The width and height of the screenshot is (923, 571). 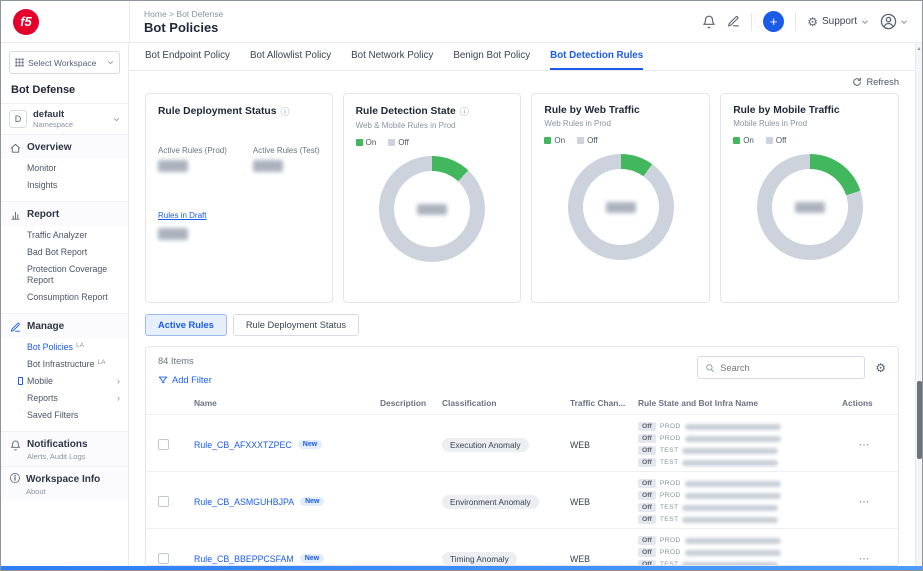 I want to click on breadcrumb-home-link: Home, so click(x=155, y=14).